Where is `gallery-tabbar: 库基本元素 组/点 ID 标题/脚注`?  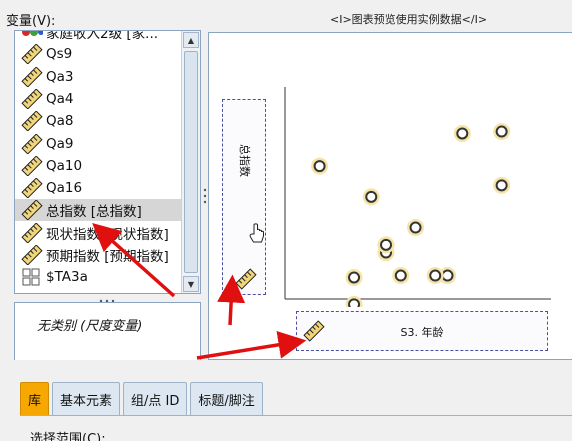
gallery-tabbar: 库基本元素 组/点 ID 标题/脚注 is located at coordinates (286, 390).